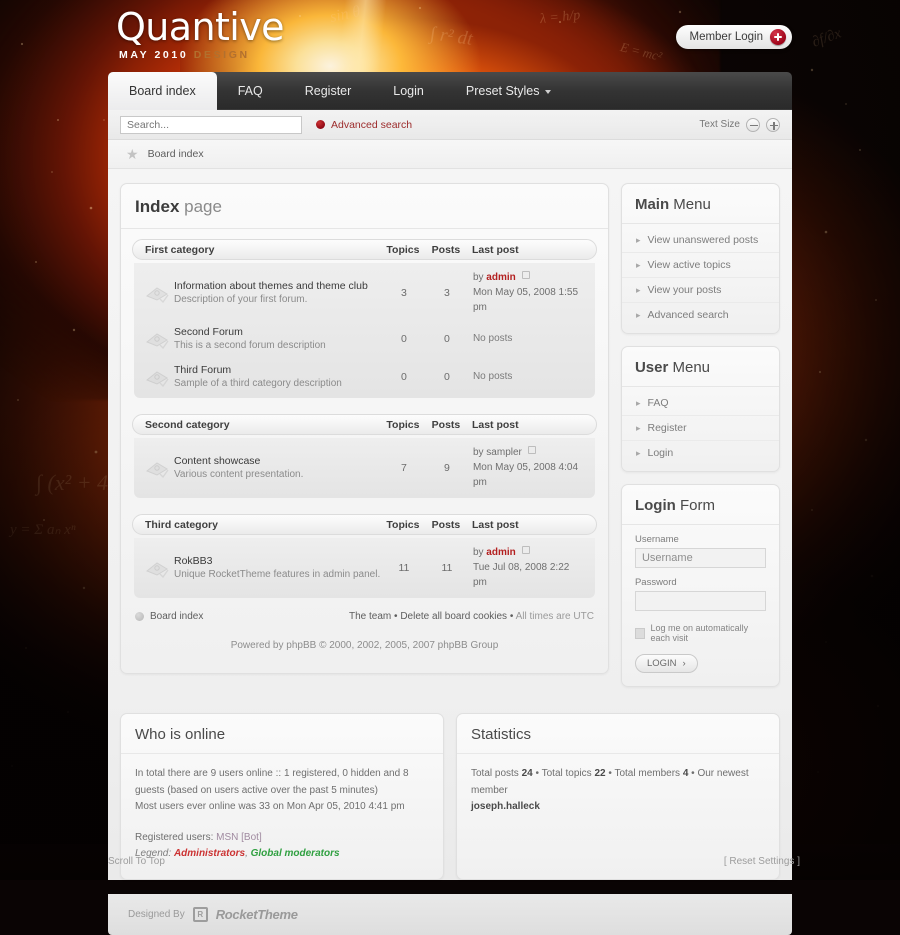  I want to click on text-size-decrease-button, so click(753, 124).